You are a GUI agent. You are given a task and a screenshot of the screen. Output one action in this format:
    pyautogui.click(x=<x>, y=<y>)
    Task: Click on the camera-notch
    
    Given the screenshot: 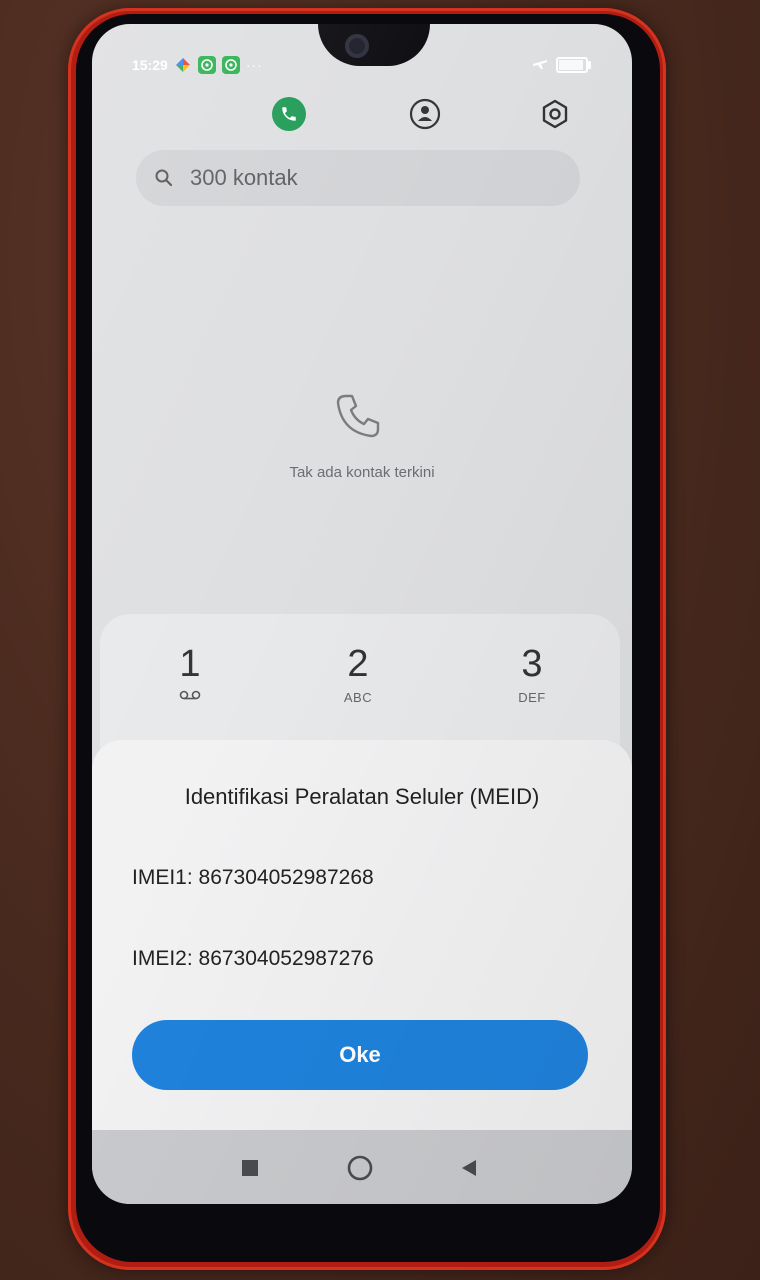 What is the action you would take?
    pyautogui.click(x=374, y=45)
    